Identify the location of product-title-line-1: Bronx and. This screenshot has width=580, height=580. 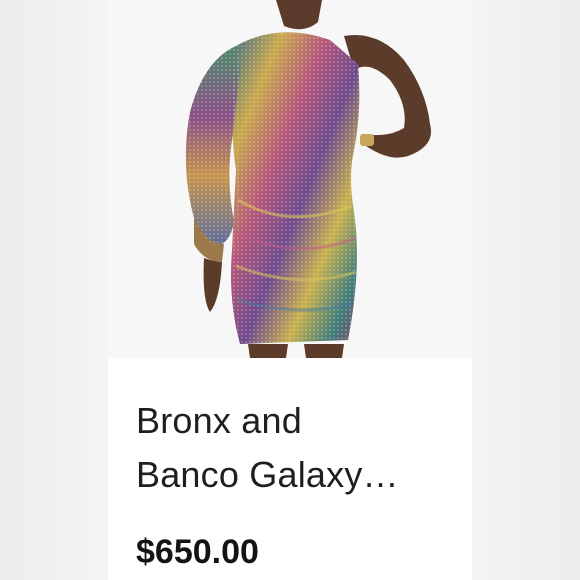
(219, 420).